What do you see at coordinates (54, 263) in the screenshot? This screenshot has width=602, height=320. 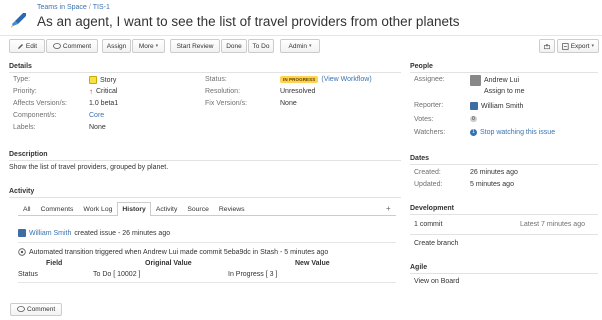 I see `history-col-field: Field` at bounding box center [54, 263].